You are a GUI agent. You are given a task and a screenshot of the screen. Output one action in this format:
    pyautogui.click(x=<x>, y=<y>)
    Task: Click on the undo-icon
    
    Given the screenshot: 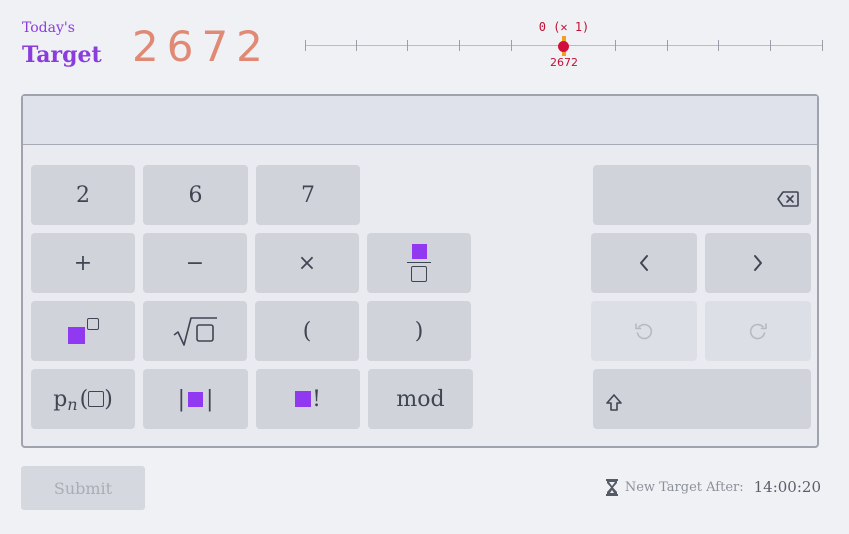 What is the action you would take?
    pyautogui.click(x=644, y=331)
    